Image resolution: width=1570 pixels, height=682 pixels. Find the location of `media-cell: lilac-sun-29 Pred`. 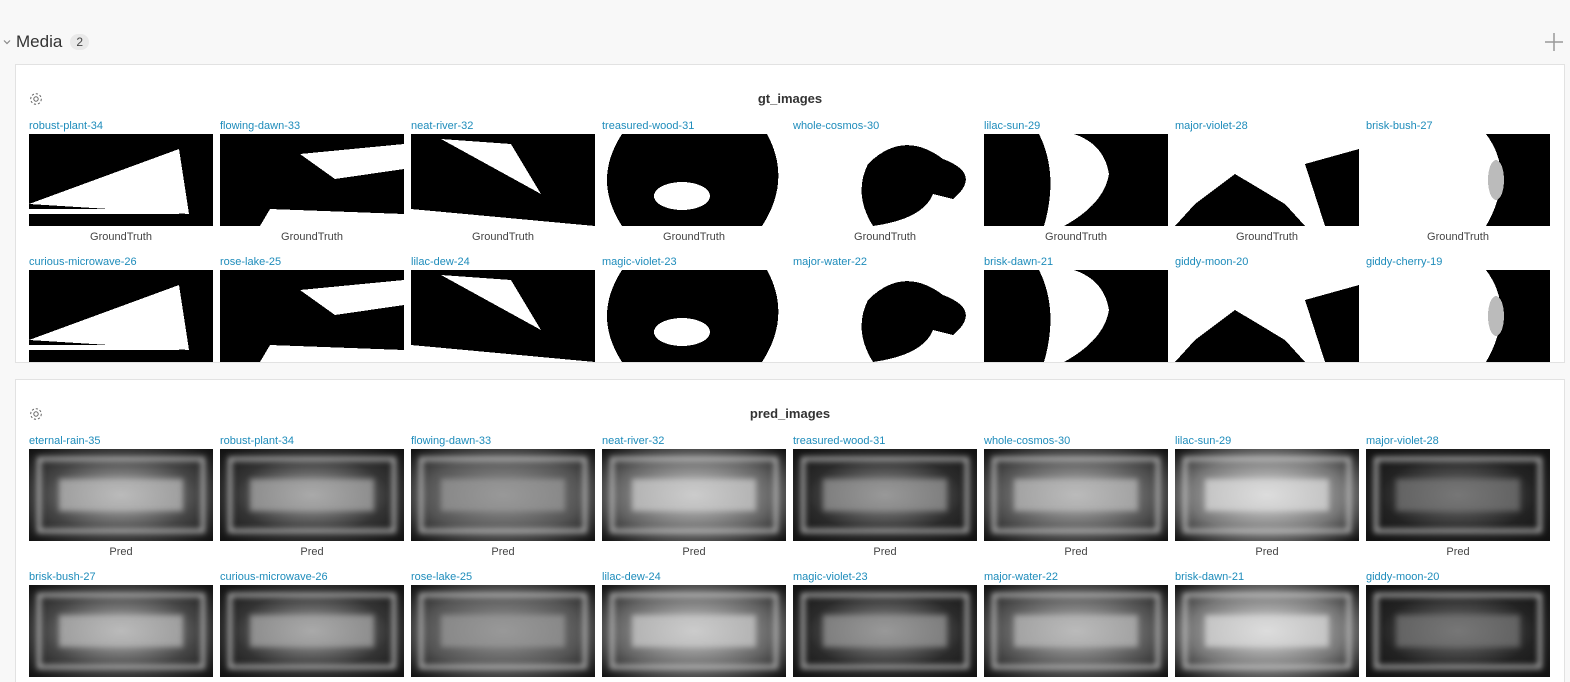

media-cell: lilac-sun-29 Pred is located at coordinates (1267, 502).